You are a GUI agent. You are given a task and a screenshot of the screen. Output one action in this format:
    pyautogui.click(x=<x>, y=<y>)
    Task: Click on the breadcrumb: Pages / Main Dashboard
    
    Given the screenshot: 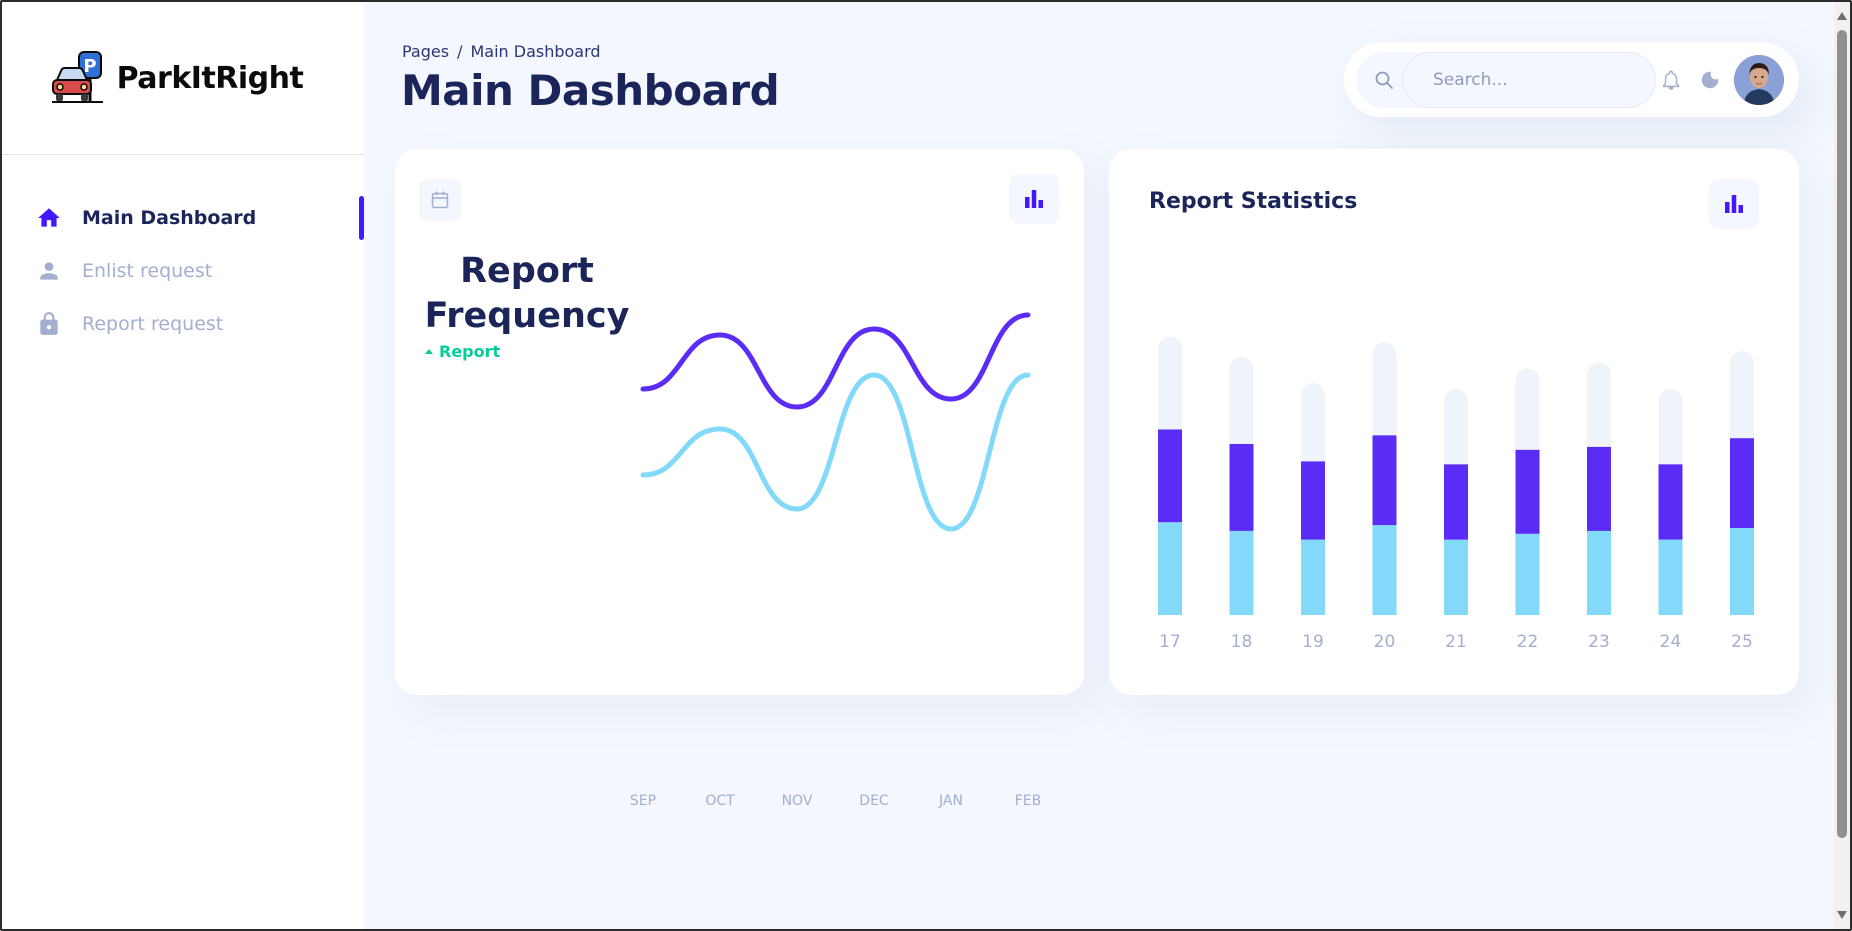 What is the action you would take?
    pyautogui.click(x=501, y=51)
    